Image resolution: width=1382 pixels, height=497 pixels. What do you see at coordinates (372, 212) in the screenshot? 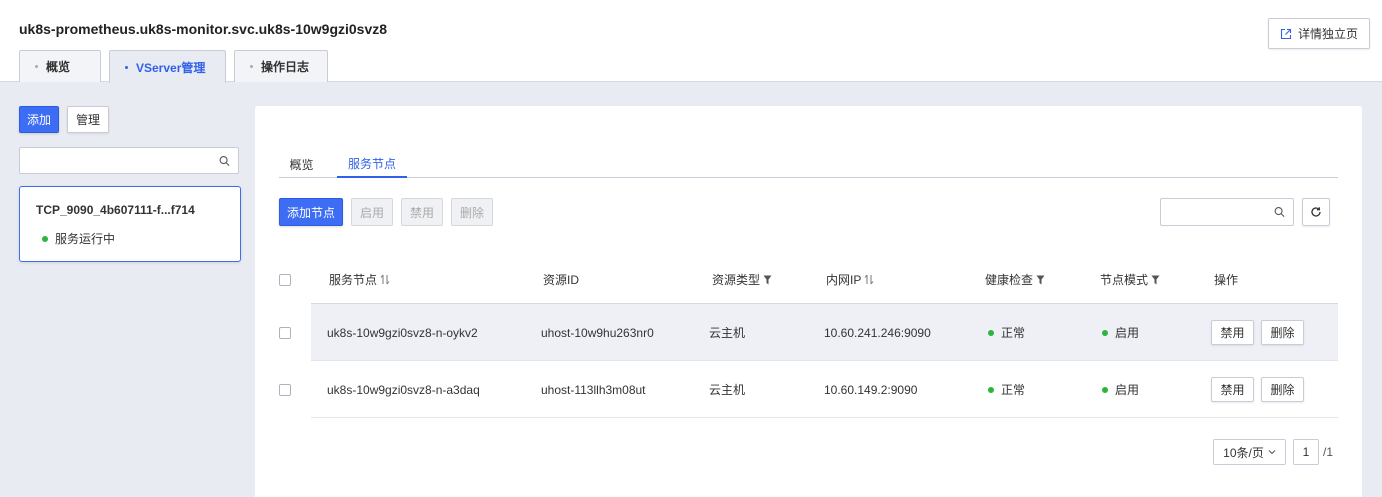
I see `enable-button: 启用` at bounding box center [372, 212].